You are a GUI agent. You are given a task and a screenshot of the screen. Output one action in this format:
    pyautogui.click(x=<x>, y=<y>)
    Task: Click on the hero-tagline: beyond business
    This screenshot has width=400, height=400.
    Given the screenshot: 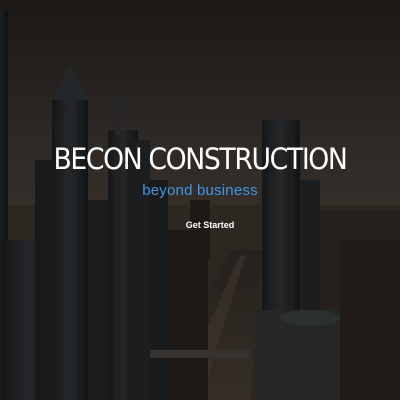 What is the action you would take?
    pyautogui.click(x=200, y=190)
    